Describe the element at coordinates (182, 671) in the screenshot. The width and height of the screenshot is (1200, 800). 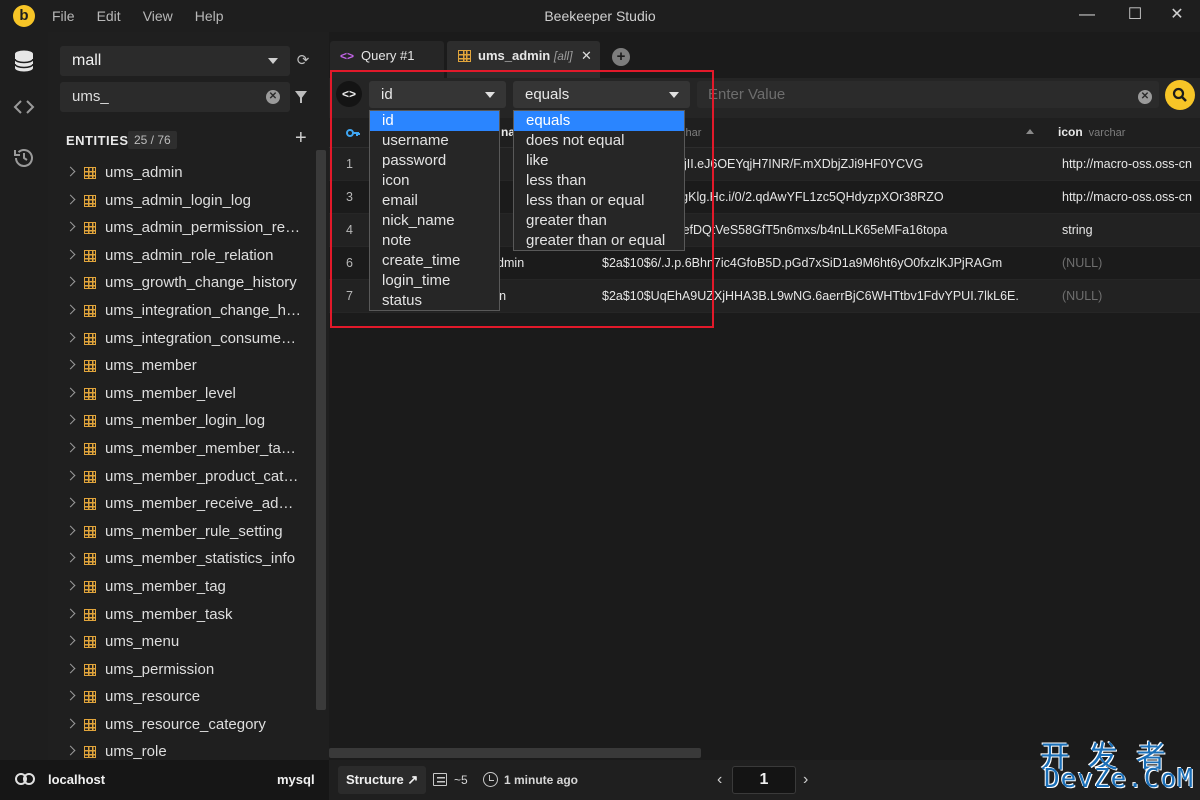
I see `sidebar-table-item: ums_permission` at that location.